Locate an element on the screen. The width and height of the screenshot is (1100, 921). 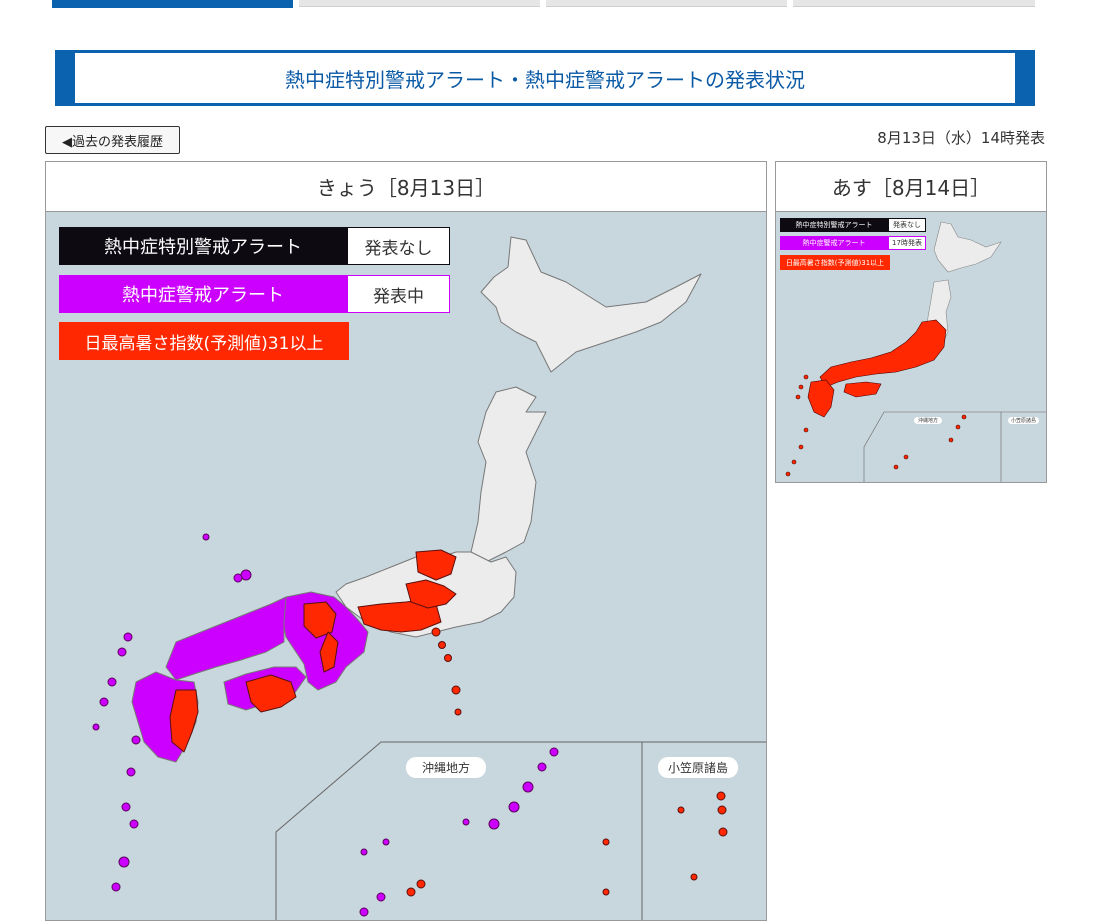
special-alert-status: 発表なし is located at coordinates (398, 246).